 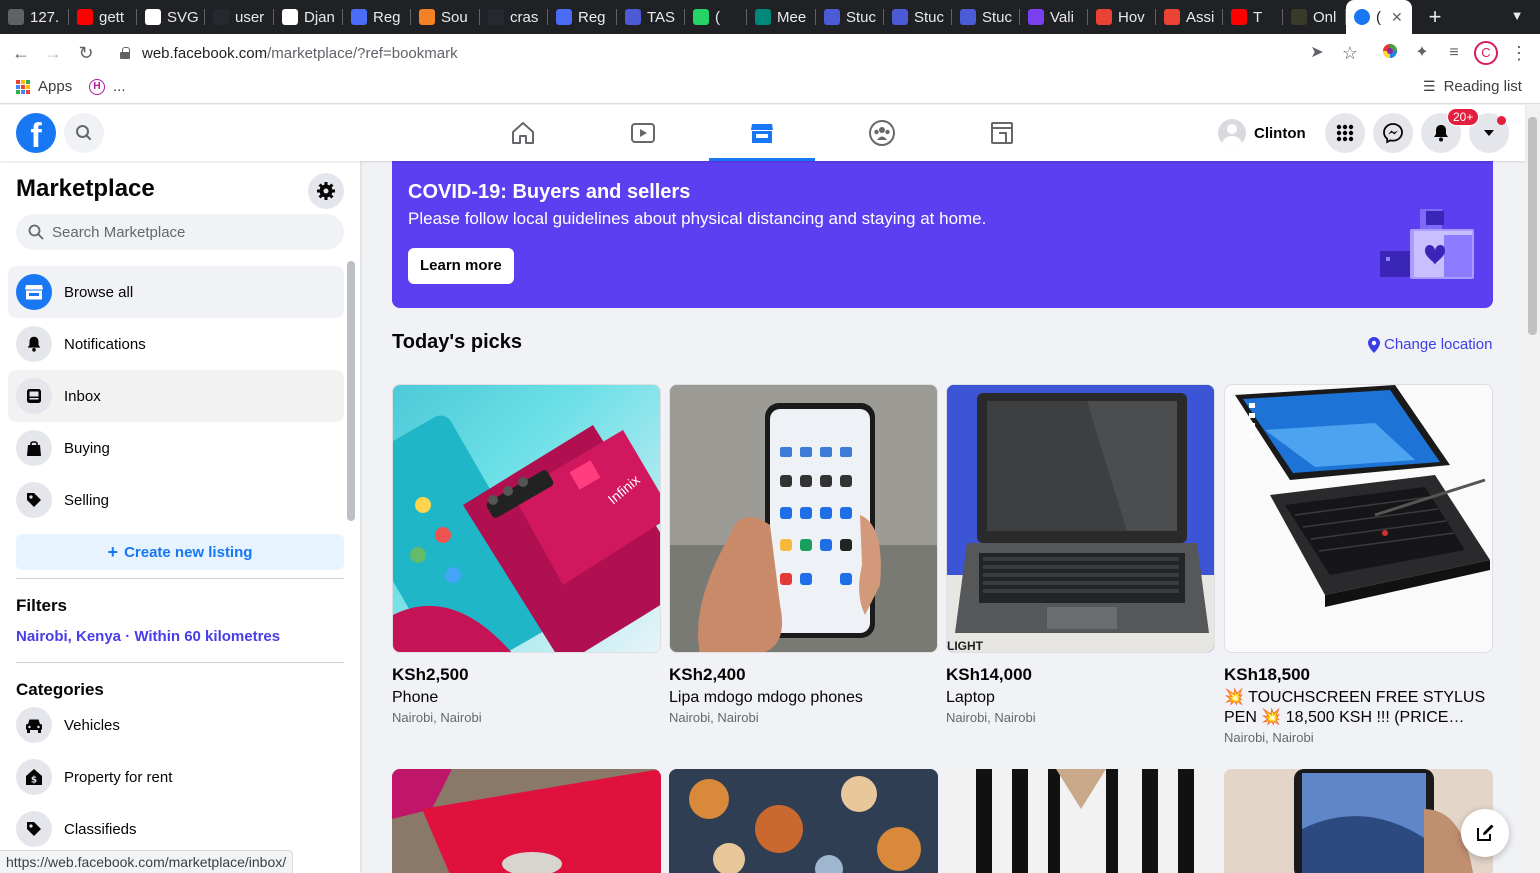 I want to click on color-extension-icon, so click(x=1390, y=53).